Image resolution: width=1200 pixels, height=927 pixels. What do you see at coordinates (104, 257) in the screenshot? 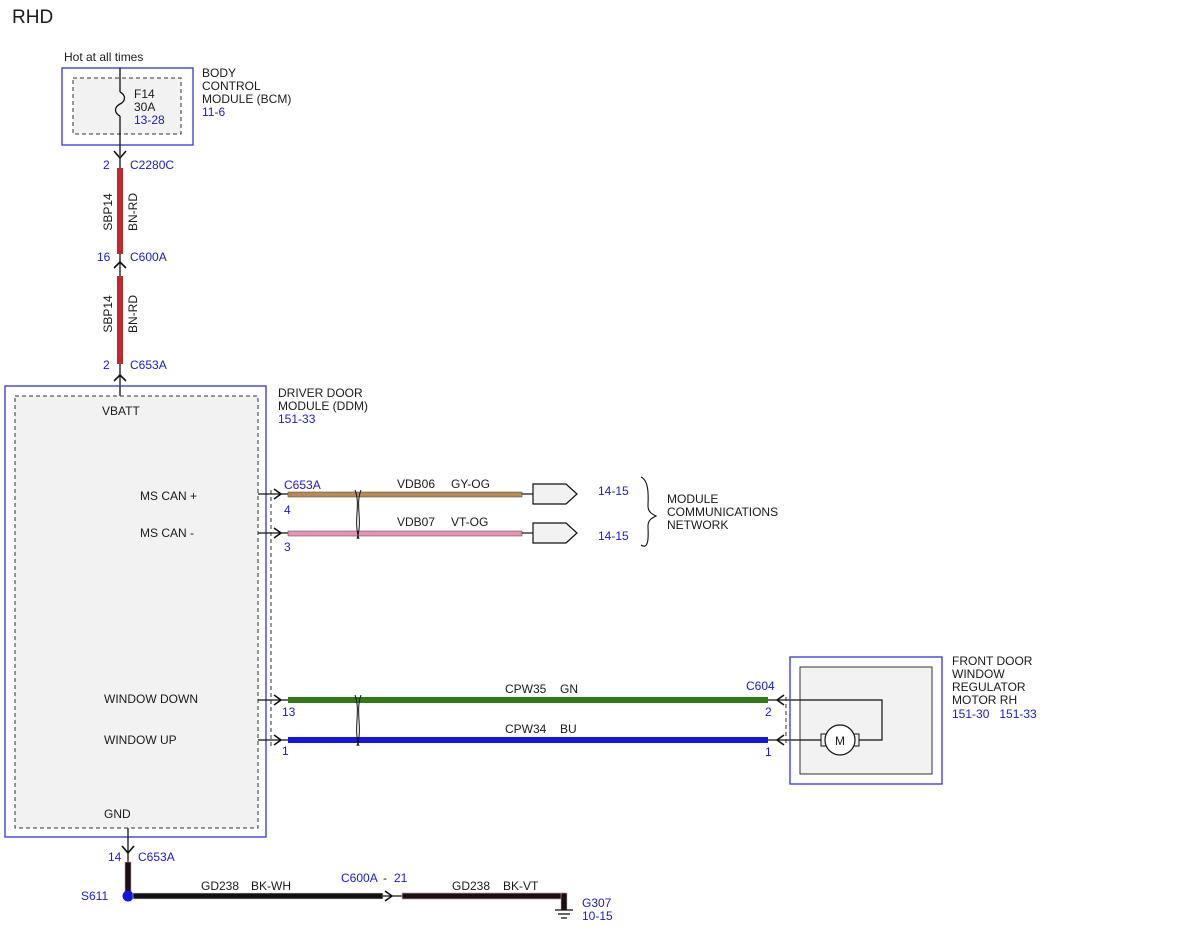
I see `c600a-top-pin: 16` at bounding box center [104, 257].